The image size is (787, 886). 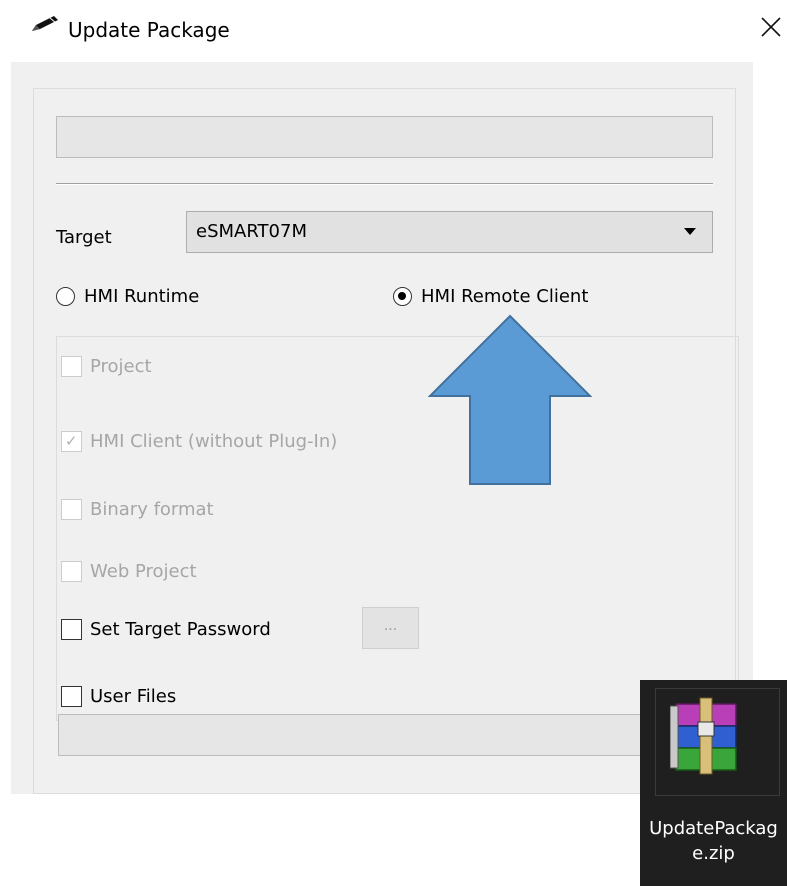 What do you see at coordinates (505, 296) in the screenshot?
I see `radio-hmi-remote-client-label: HMI Remote Client` at bounding box center [505, 296].